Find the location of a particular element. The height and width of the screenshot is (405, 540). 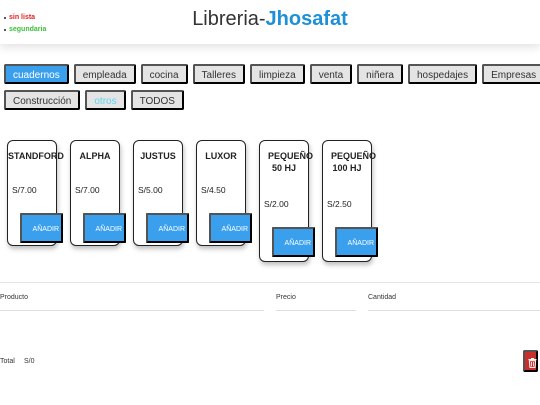

category-button-empleada: empleada is located at coordinates (104, 74).